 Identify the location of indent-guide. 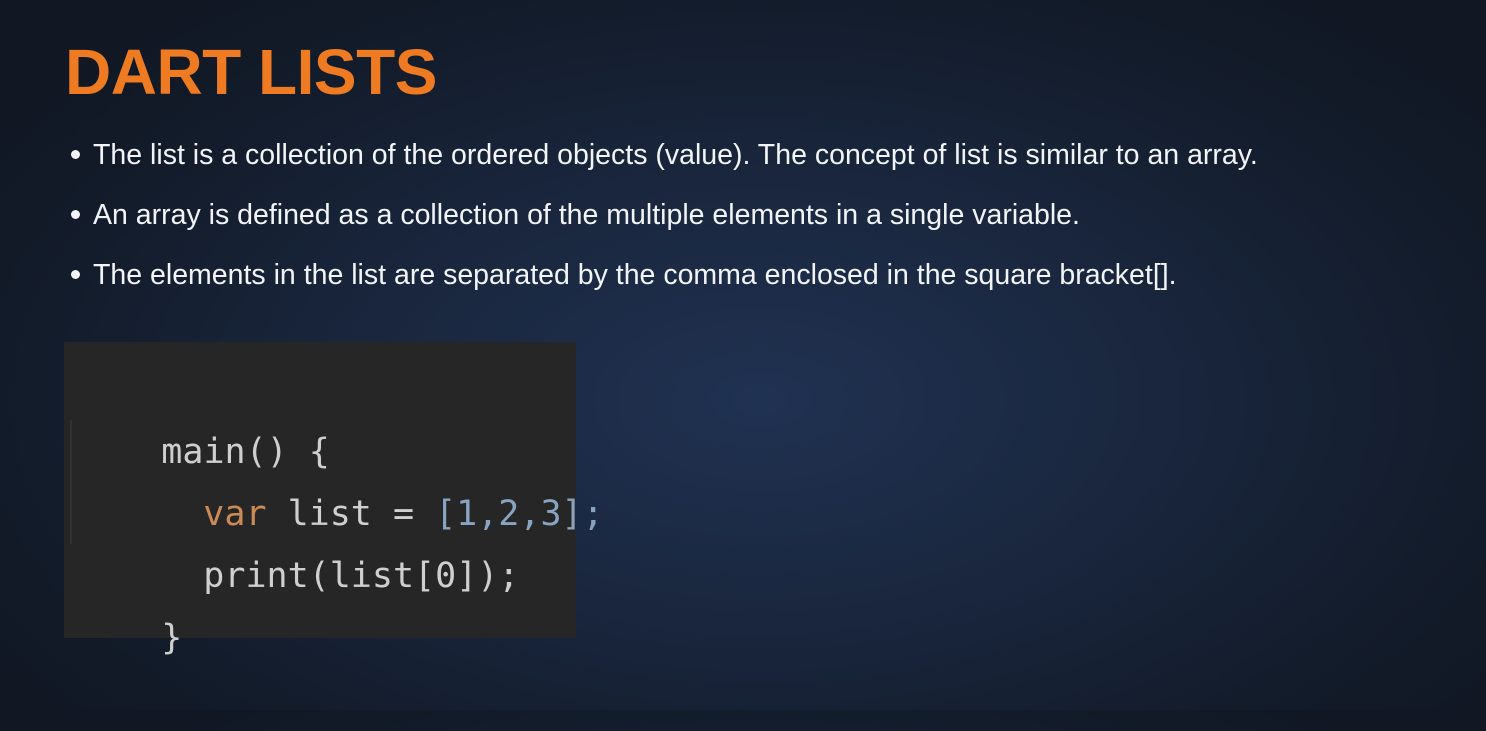
(71, 482).